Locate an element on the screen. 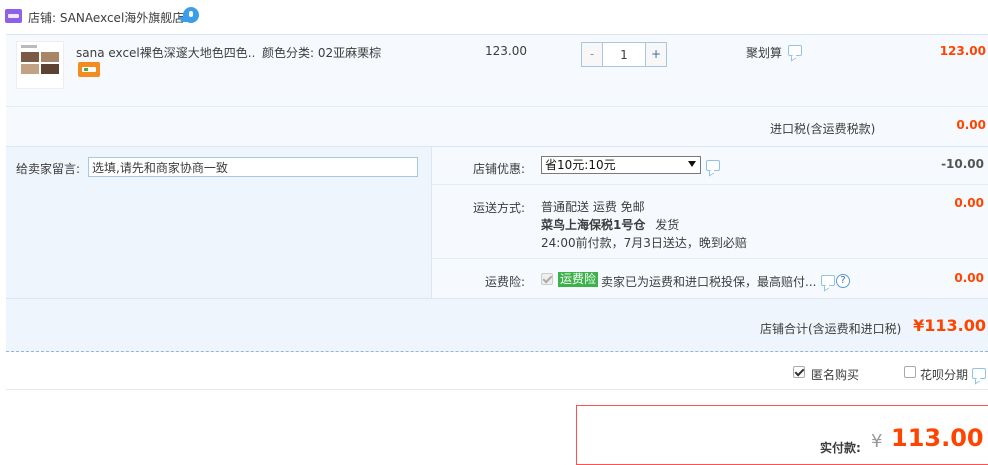  coupon-selected-value: 省10元:10元 is located at coordinates (580, 165).